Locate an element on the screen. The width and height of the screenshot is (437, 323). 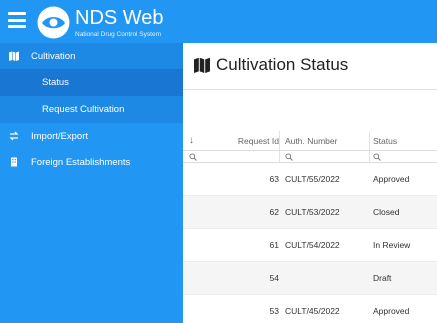
app-subtitle: National Drug Control System is located at coordinates (118, 34).